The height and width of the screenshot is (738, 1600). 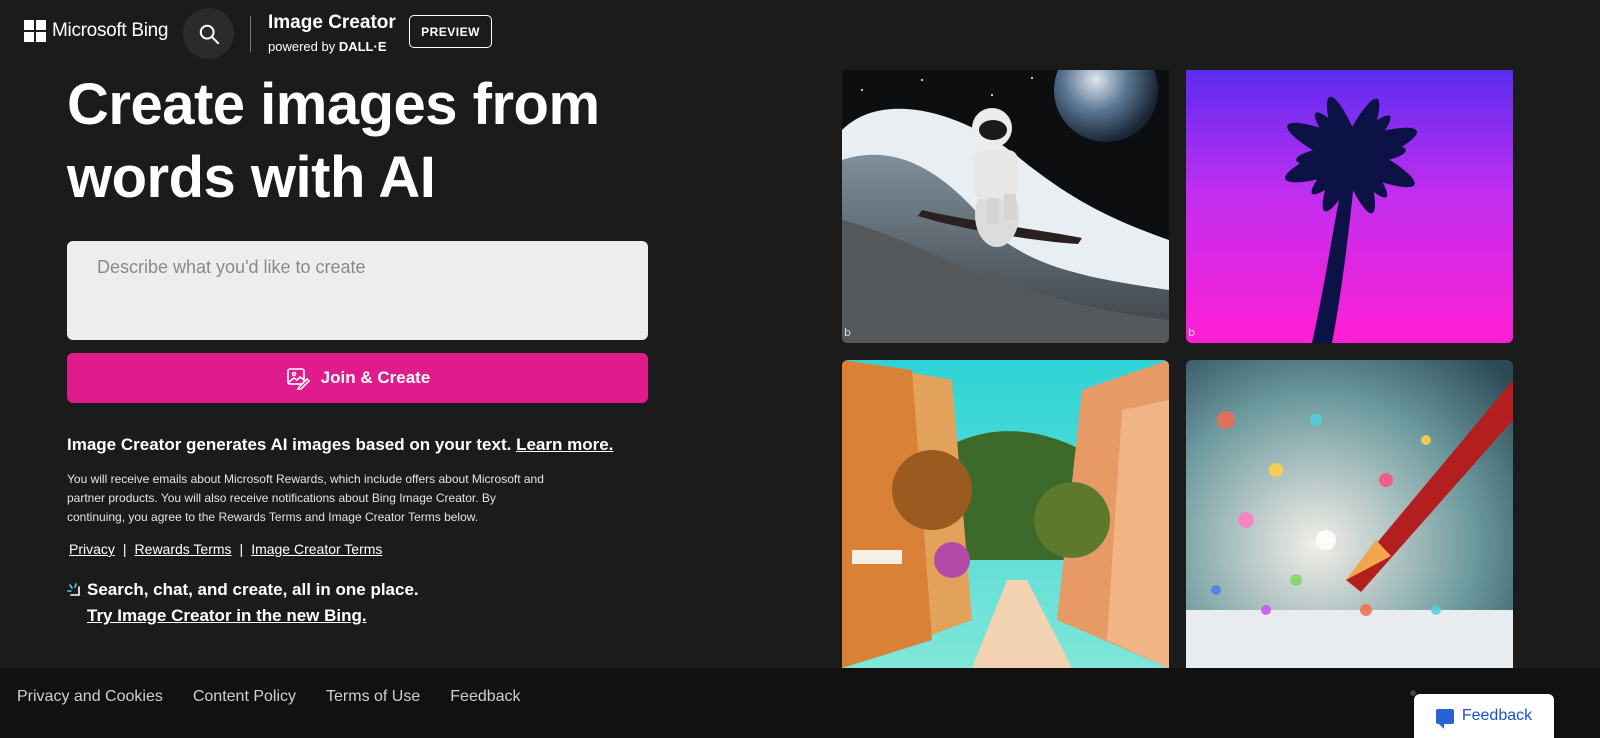 I want to click on image-creator-terms-link: Image Creator Terms, so click(x=316, y=549).